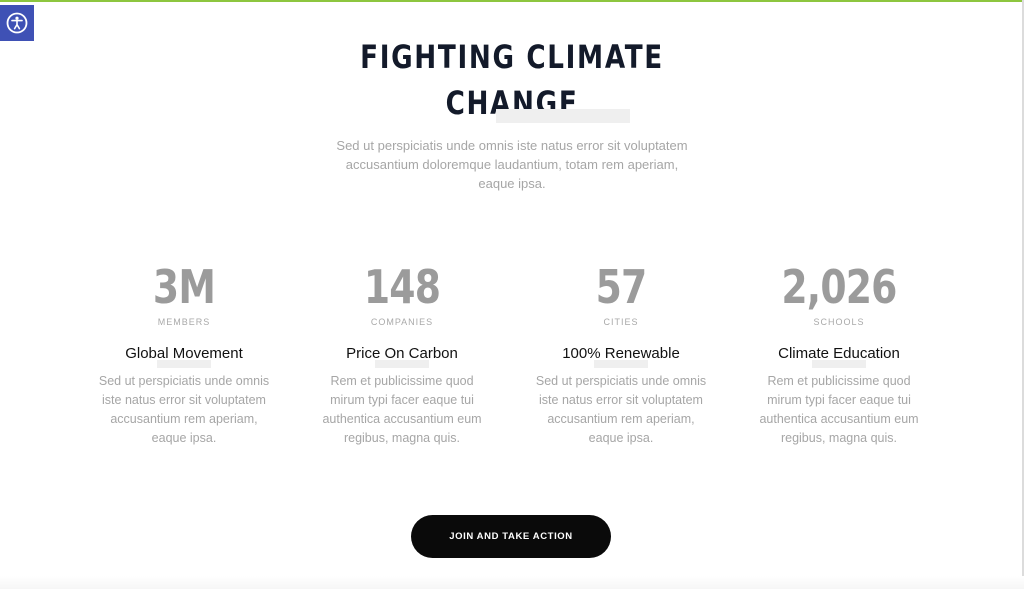  I want to click on intro-line-3: eaque ipsa., so click(512, 183).